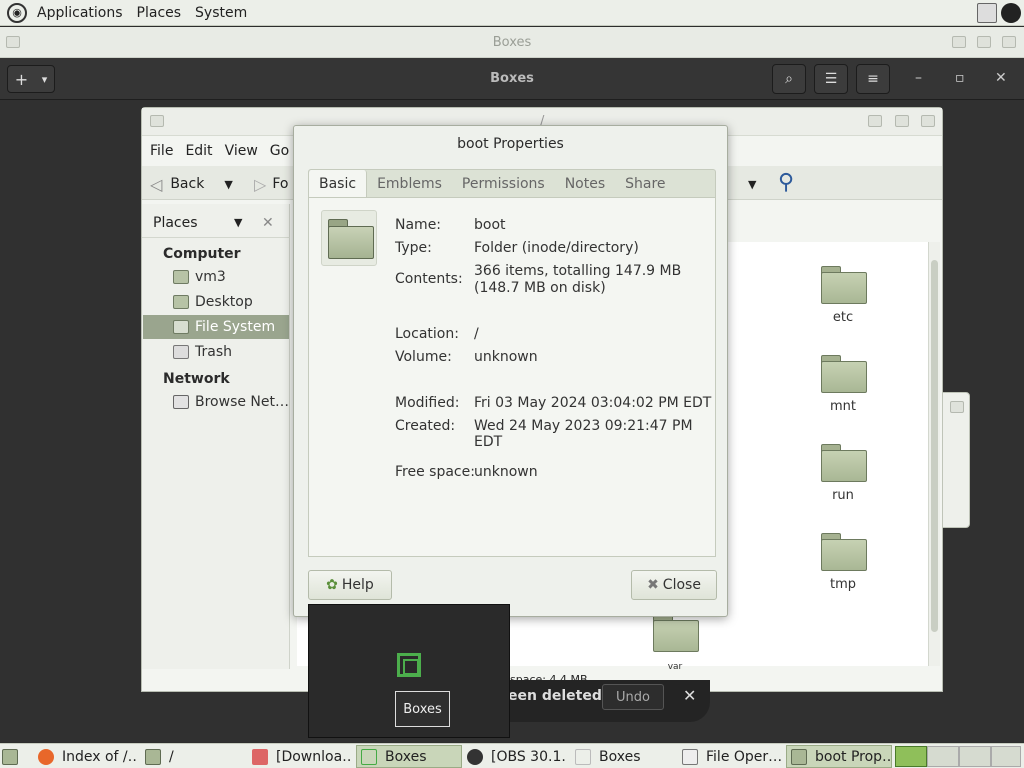 The image size is (1024, 768). What do you see at coordinates (260, 184) in the screenshot?
I see `forward-arrow-icon: ▷` at bounding box center [260, 184].